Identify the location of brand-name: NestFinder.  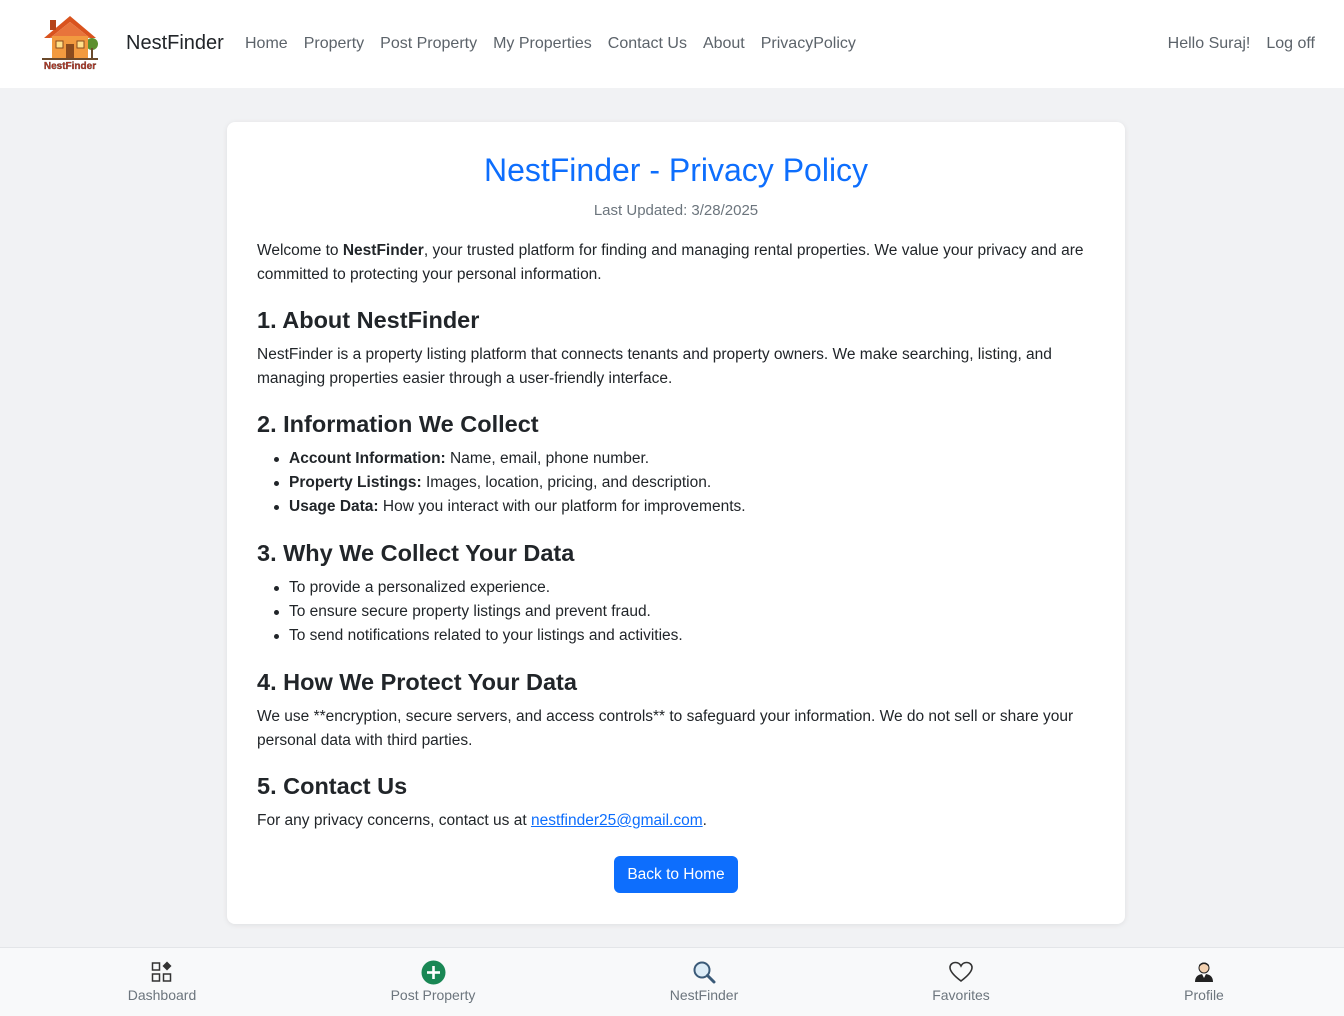
(175, 43).